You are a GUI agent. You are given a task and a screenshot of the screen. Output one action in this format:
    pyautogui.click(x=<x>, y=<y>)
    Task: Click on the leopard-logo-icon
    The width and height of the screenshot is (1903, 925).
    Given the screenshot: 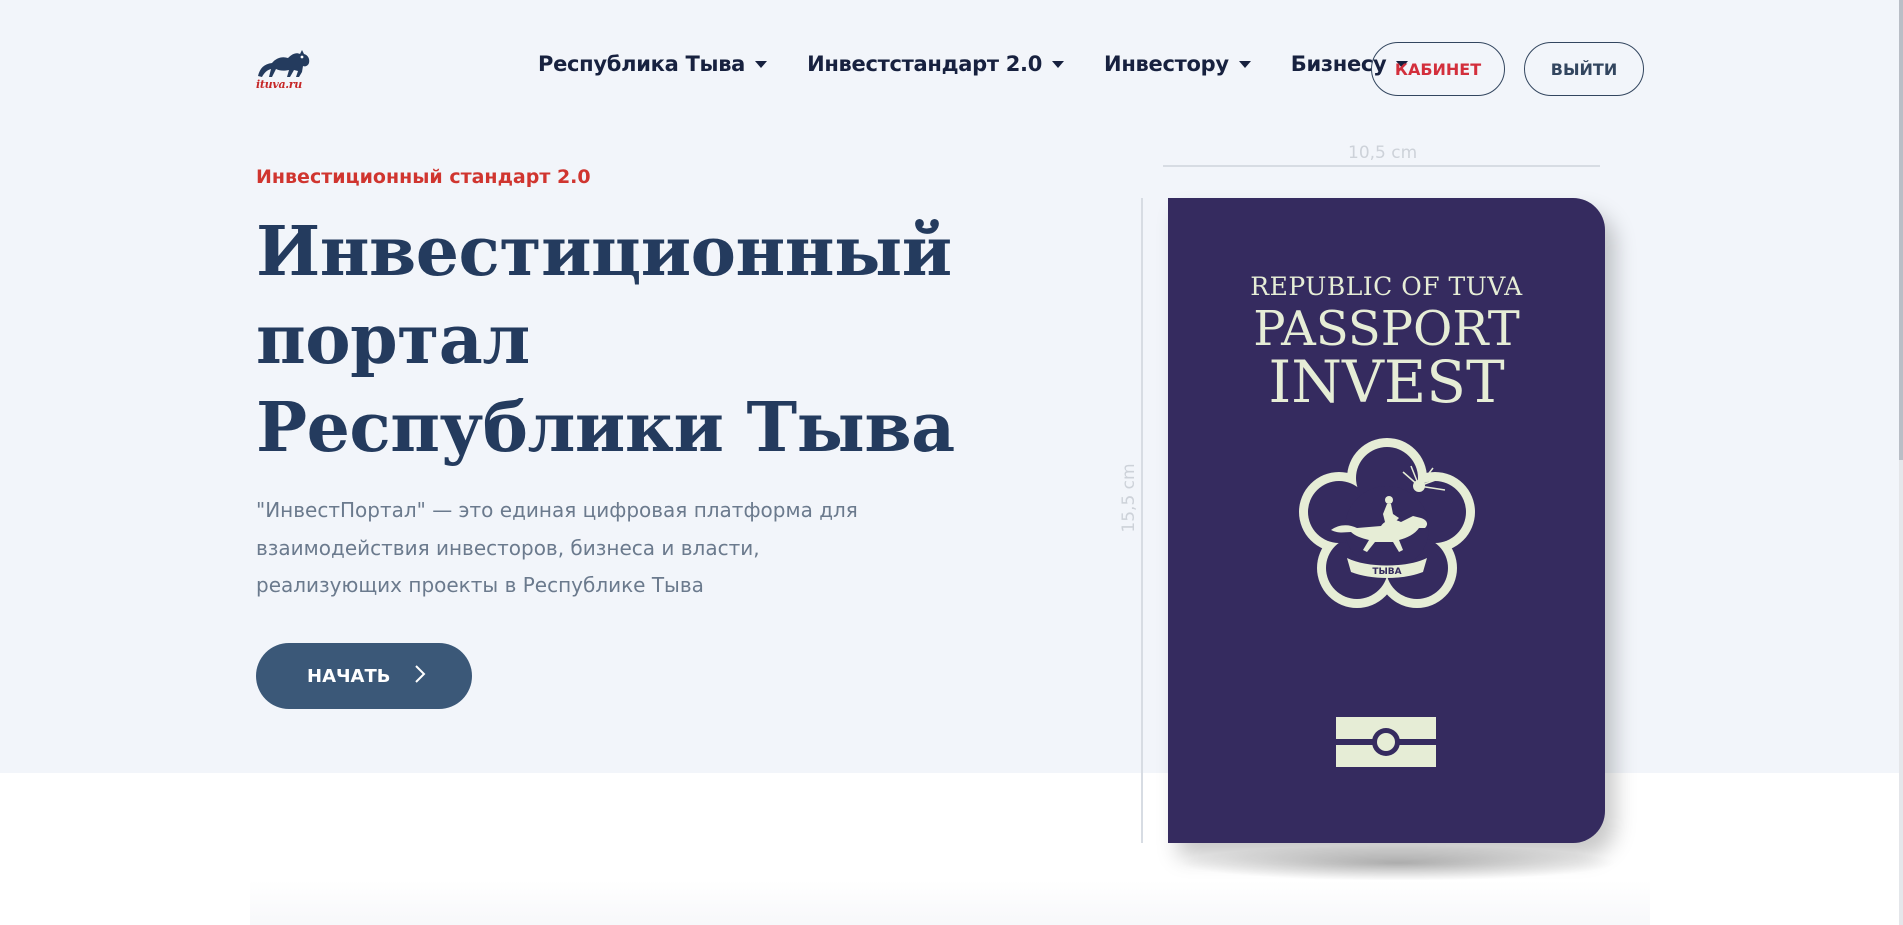 What is the action you would take?
    pyautogui.click(x=284, y=63)
    